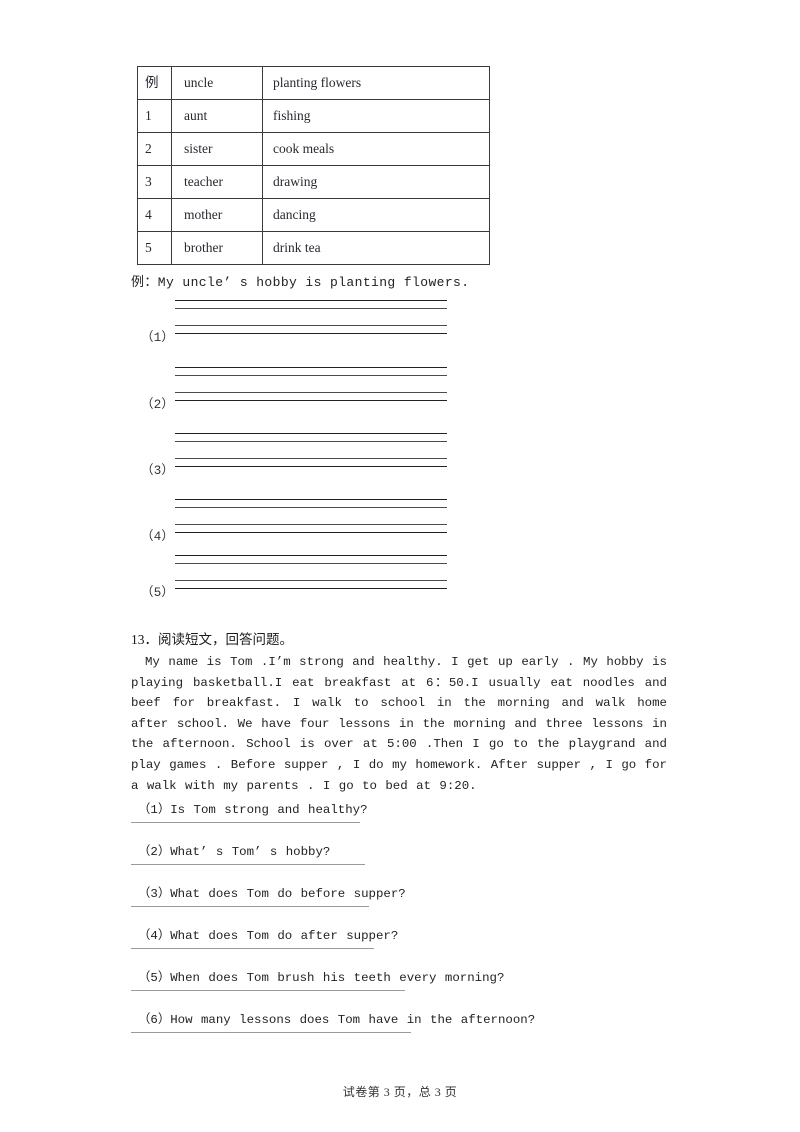 Image resolution: width=800 pixels, height=1132 pixels. I want to click on writing-group-5: （5）, so click(400, 581).